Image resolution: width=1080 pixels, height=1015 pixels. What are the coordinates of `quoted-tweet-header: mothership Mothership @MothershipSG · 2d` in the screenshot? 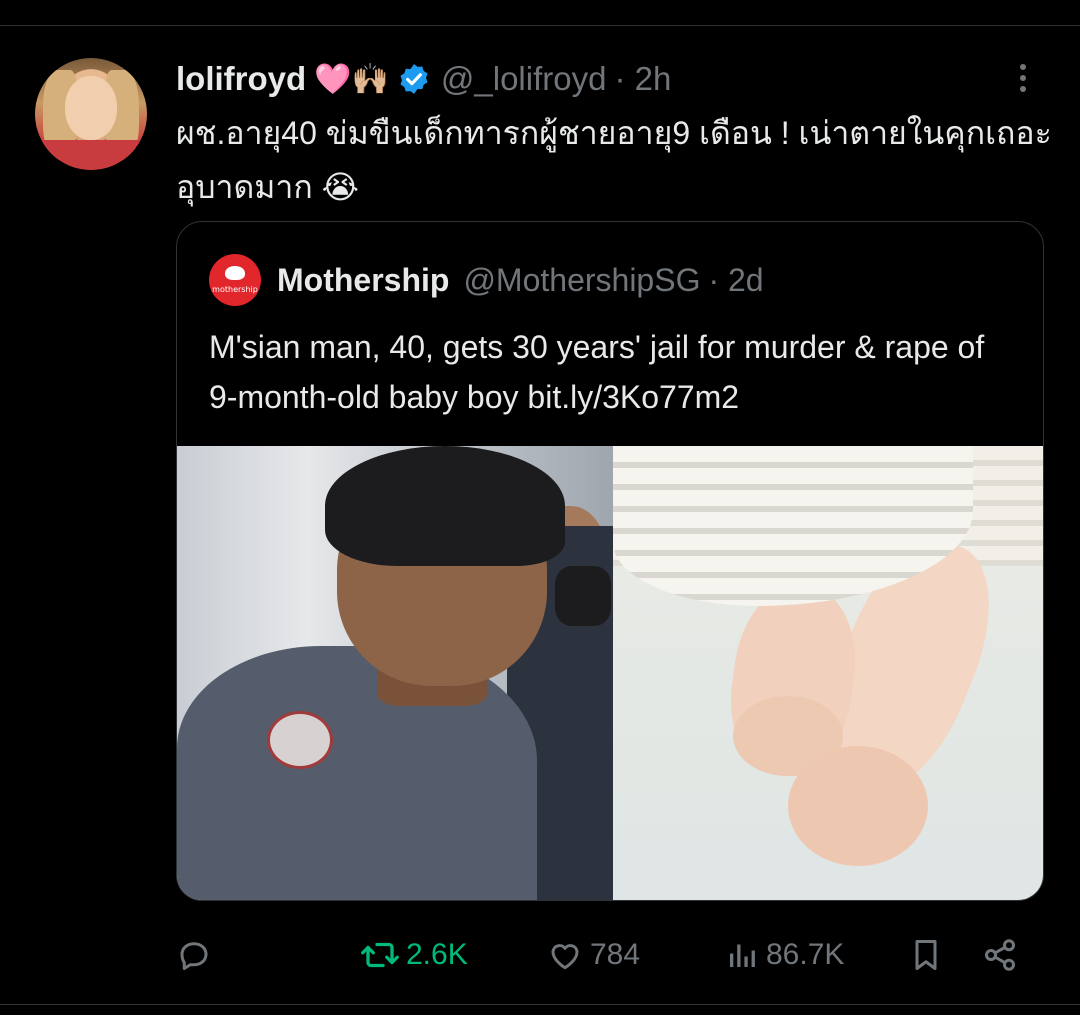 It's located at (486, 280).